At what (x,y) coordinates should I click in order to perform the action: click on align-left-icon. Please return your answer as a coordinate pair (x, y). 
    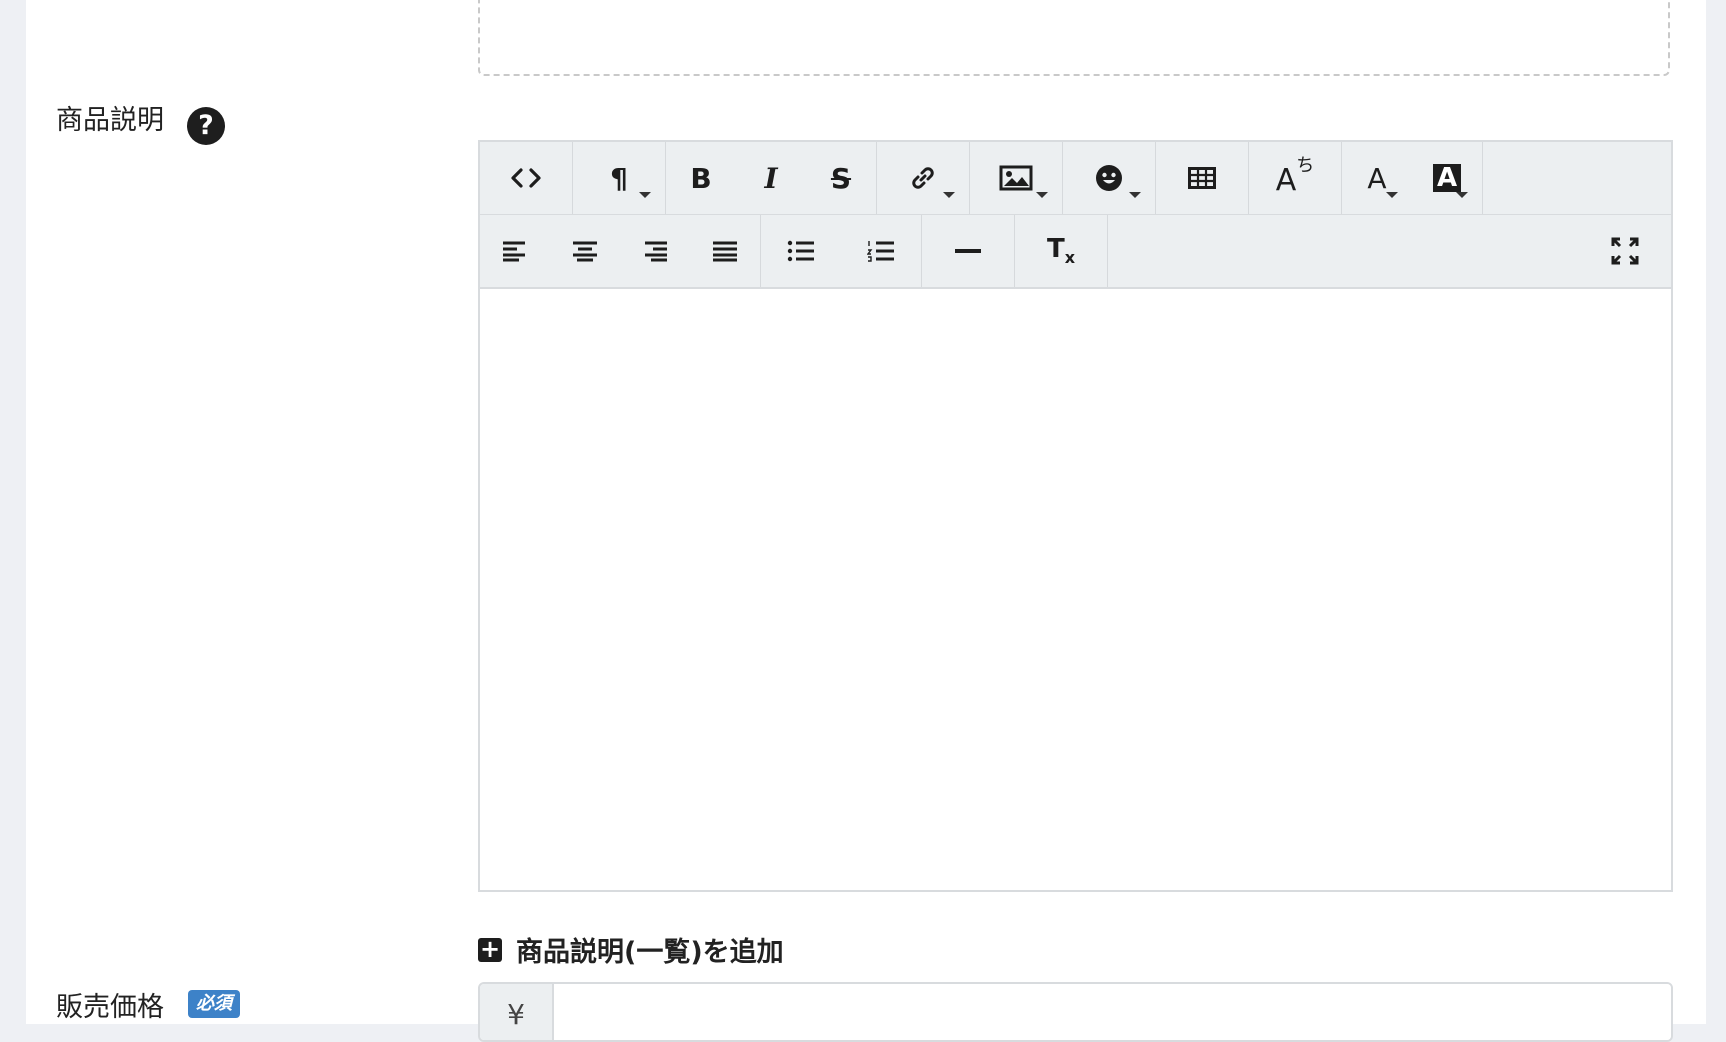
    Looking at the image, I should click on (515, 251).